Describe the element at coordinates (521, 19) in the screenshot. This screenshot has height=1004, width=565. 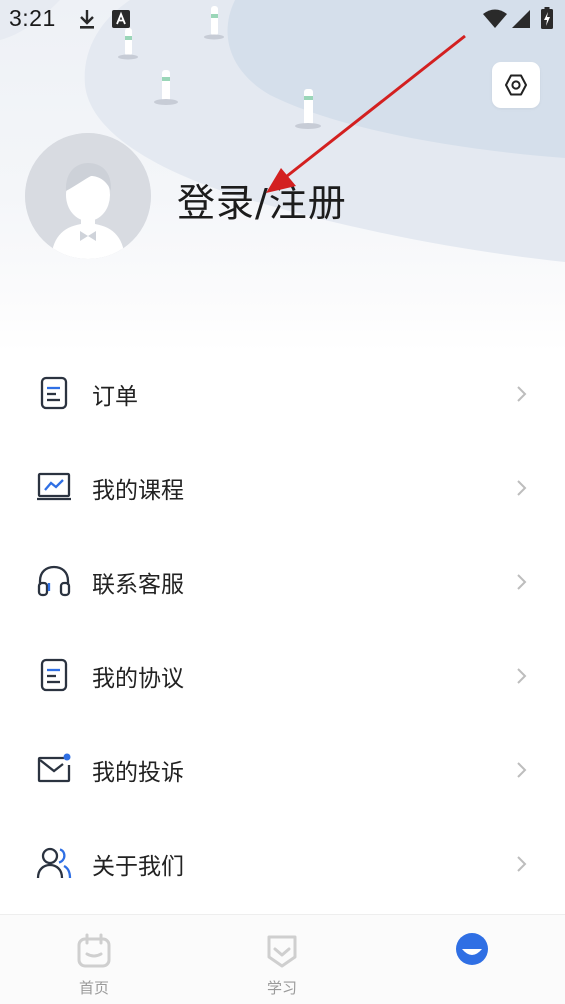
I see `cell-signal-icon` at that location.